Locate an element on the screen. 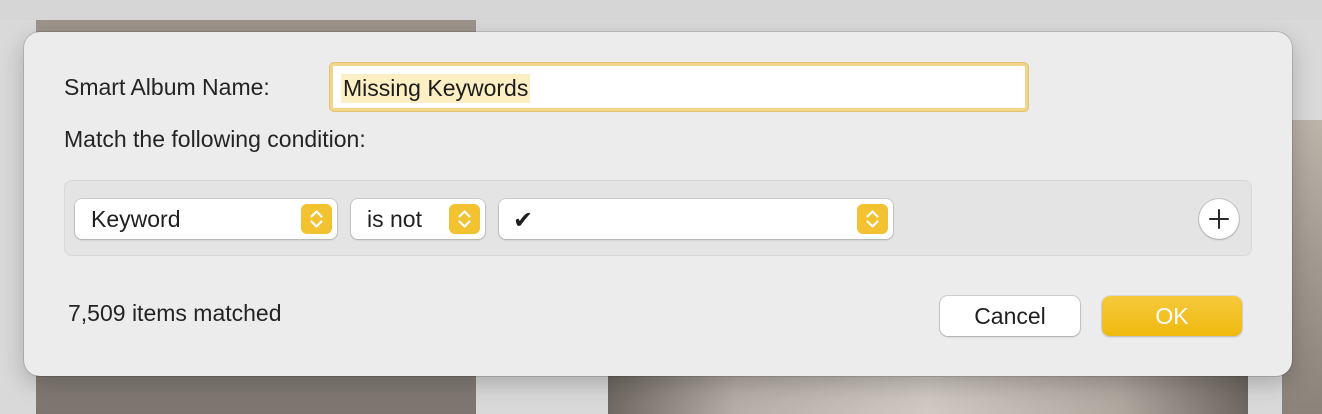 Image resolution: width=1322 pixels, height=414 pixels. background-window is located at coordinates (661, 10).